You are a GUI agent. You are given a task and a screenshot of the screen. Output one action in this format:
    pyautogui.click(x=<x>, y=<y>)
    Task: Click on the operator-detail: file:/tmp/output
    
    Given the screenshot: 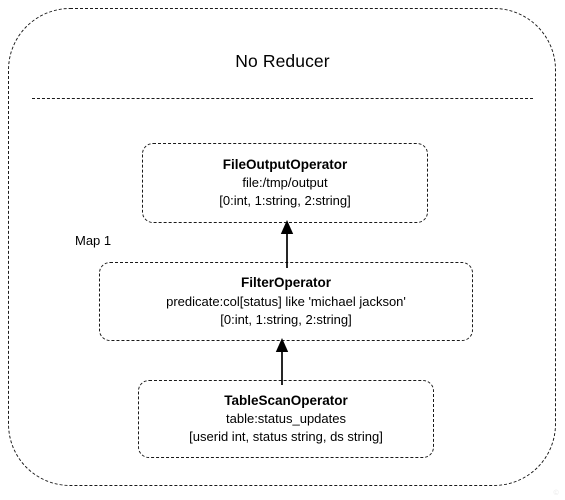 What is the action you would take?
    pyautogui.click(x=285, y=183)
    